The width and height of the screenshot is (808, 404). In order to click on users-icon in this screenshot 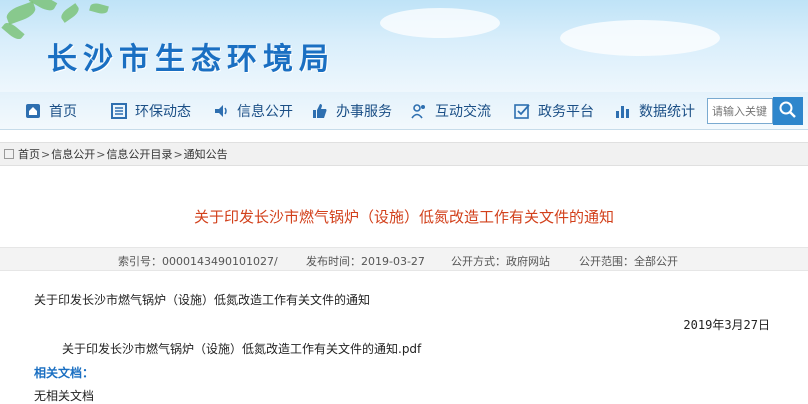, I will do `click(419, 111)`.